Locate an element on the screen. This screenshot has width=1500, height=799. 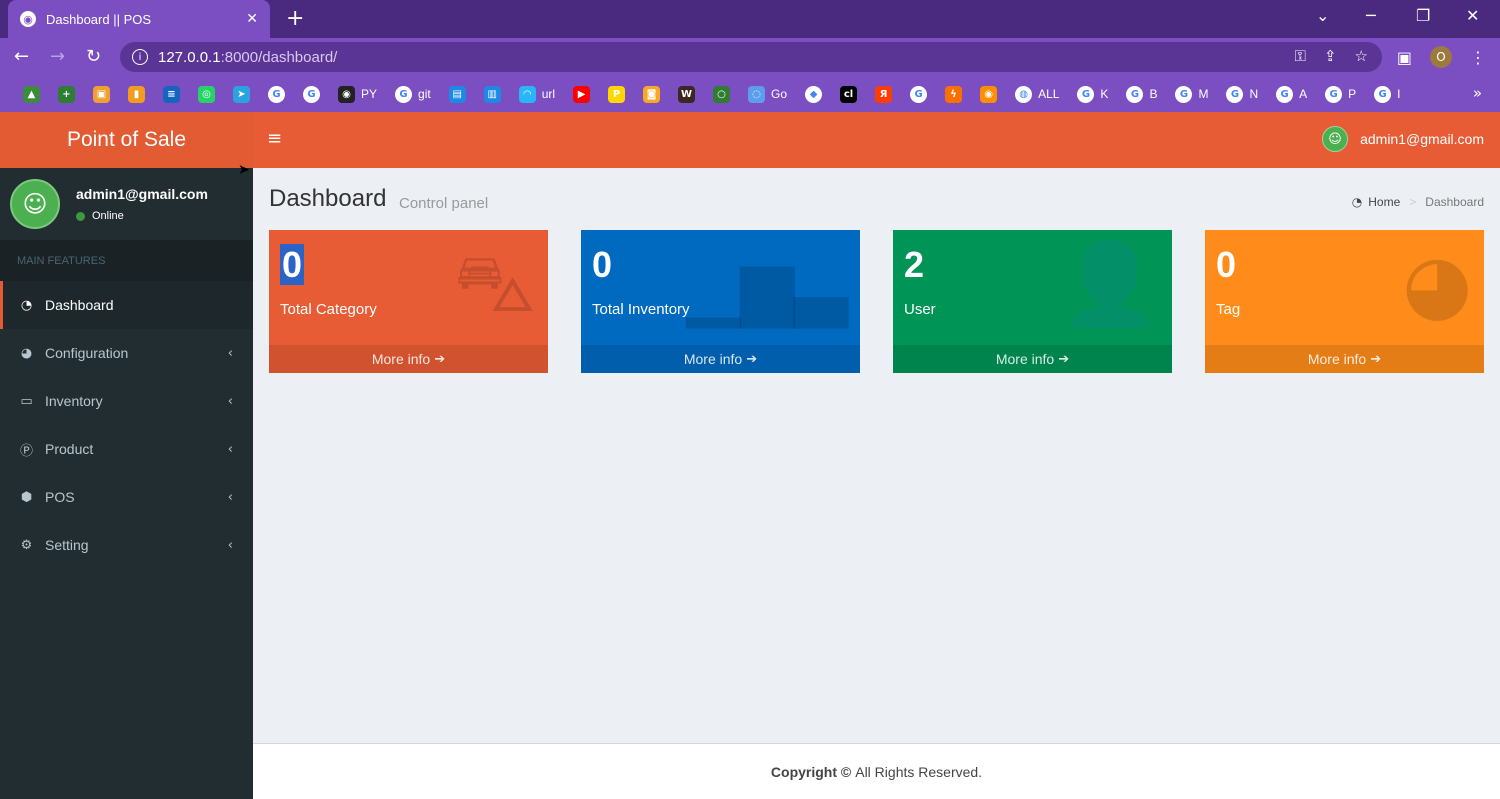
bookmark-item: ➤ is located at coordinates (241, 94).